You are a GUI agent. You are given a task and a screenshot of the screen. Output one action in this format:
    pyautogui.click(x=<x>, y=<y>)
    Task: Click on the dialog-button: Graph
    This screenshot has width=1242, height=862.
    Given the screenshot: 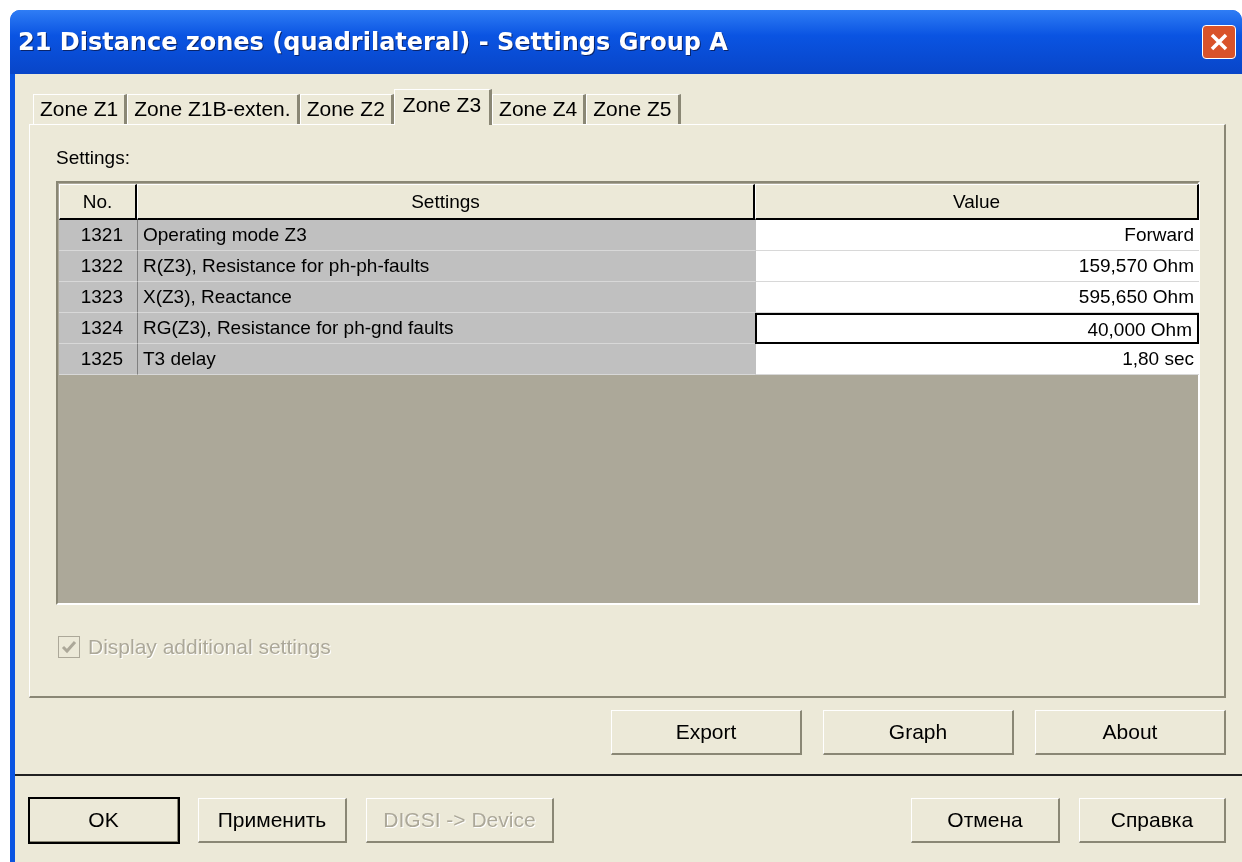 What is the action you would take?
    pyautogui.click(x=918, y=732)
    